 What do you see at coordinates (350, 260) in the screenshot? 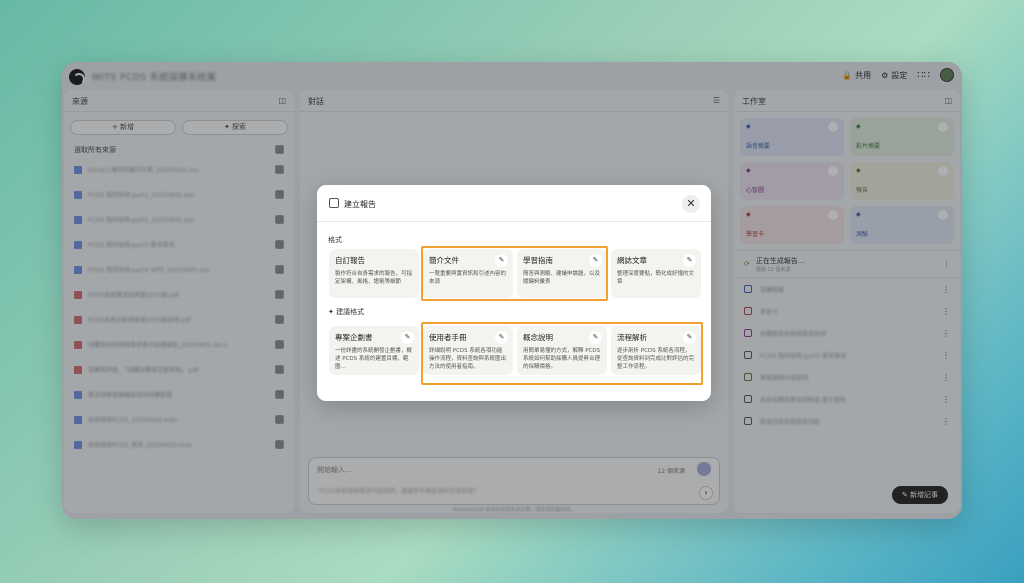
I see `card-title: 自訂報告` at bounding box center [350, 260].